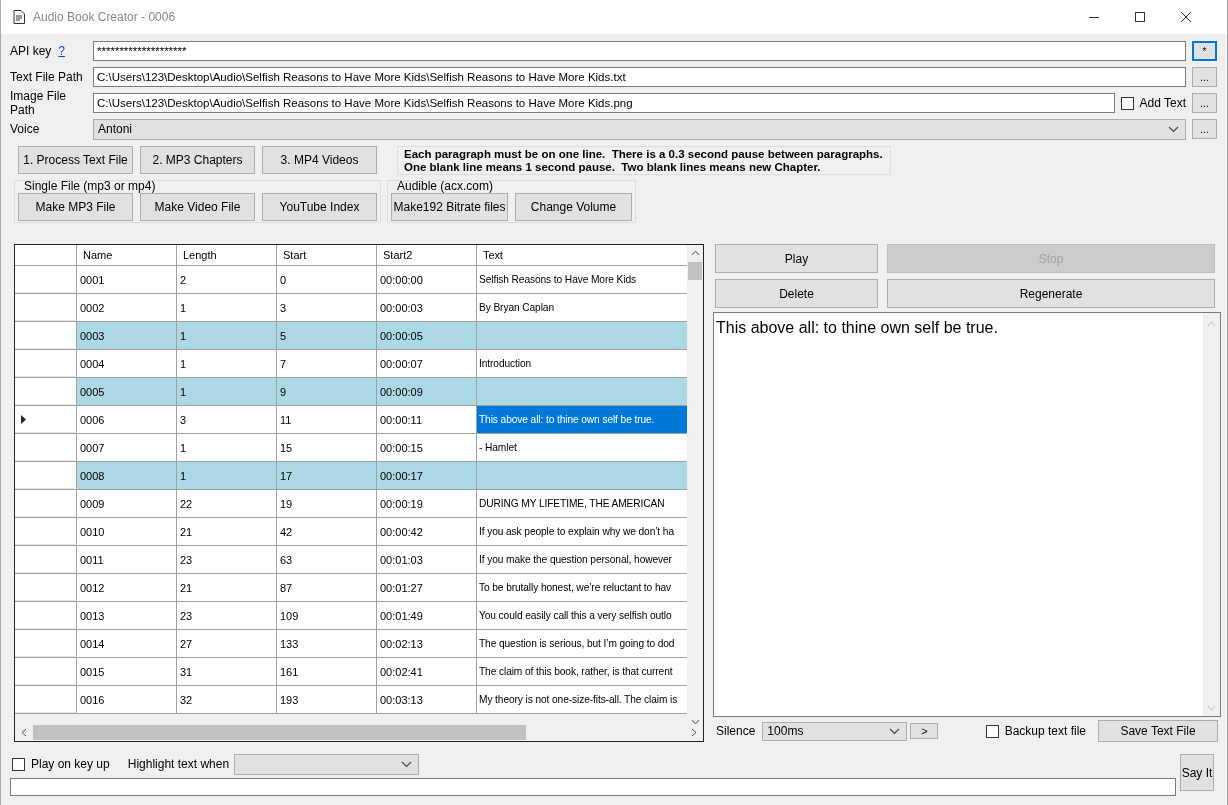 This screenshot has width=1228, height=805. I want to click on browse-button: *, so click(1204, 51).